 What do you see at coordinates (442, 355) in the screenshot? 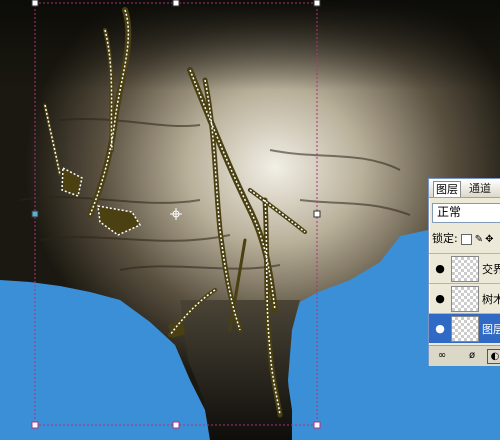
I see `link-icon: ∞` at bounding box center [442, 355].